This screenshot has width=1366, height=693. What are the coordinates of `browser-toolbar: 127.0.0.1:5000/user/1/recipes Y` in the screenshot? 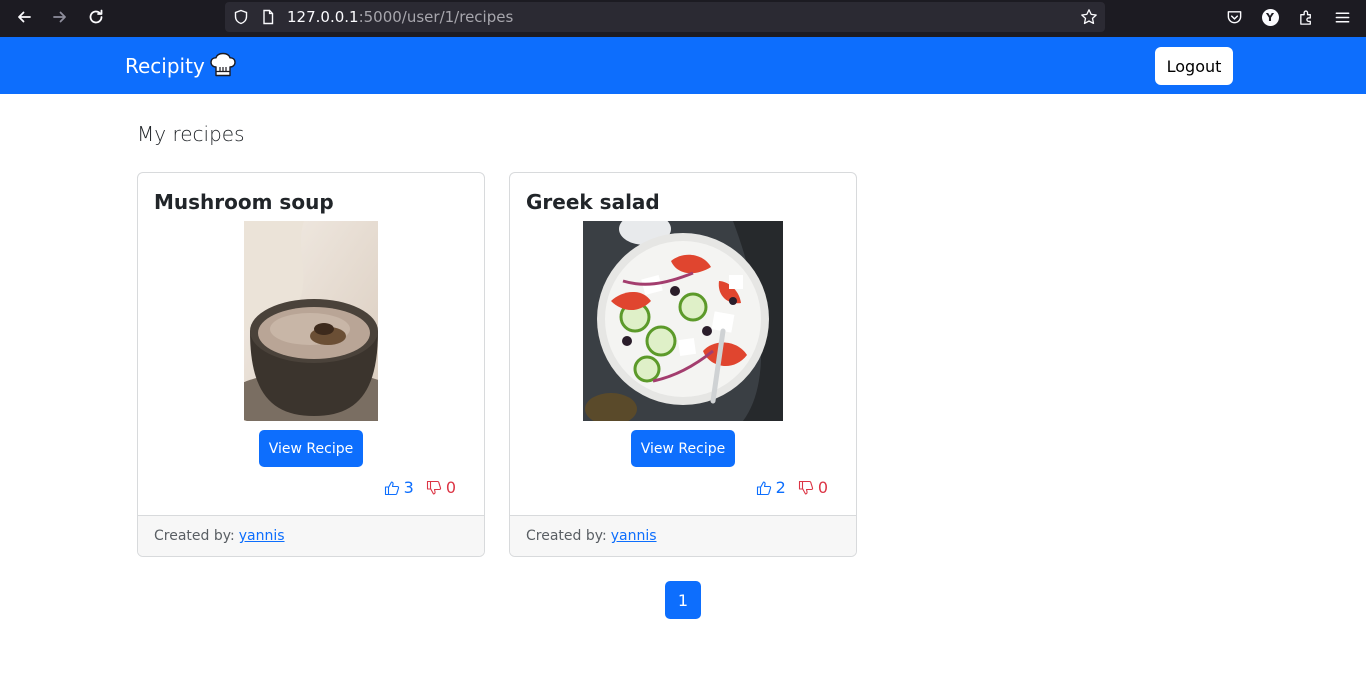 It's located at (683, 18).